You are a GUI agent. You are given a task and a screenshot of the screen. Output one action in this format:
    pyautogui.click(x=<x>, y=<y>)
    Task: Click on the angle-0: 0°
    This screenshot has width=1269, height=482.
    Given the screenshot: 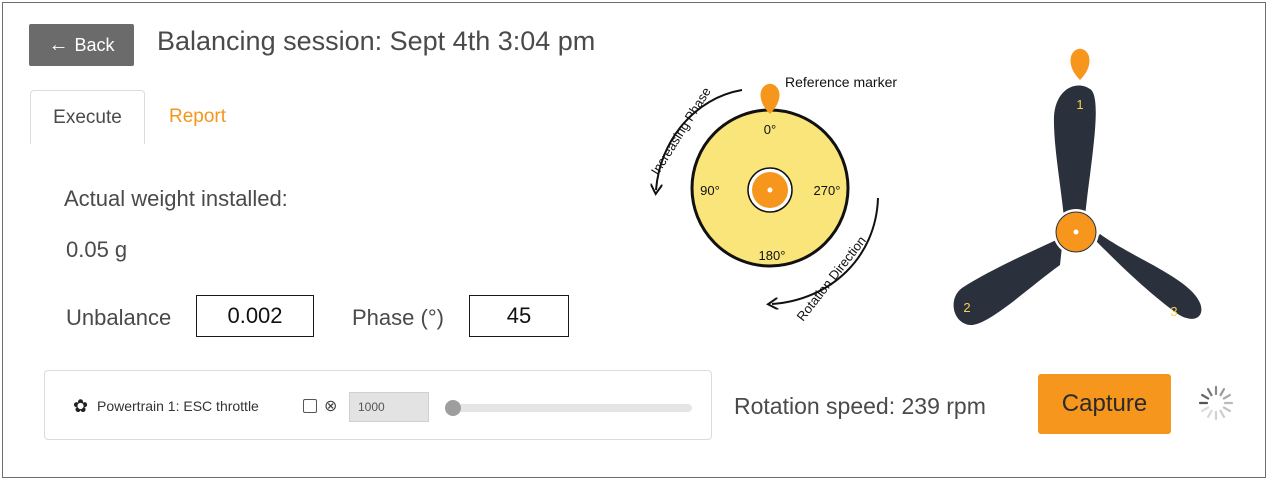 What is the action you would take?
    pyautogui.click(x=770, y=129)
    